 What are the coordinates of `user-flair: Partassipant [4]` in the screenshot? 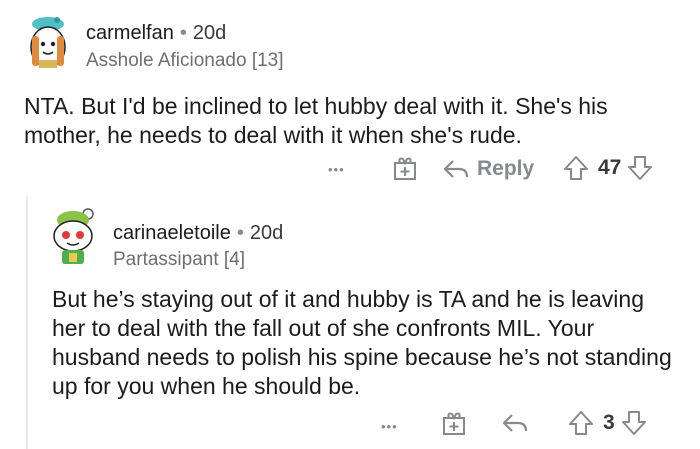 It's located at (179, 259).